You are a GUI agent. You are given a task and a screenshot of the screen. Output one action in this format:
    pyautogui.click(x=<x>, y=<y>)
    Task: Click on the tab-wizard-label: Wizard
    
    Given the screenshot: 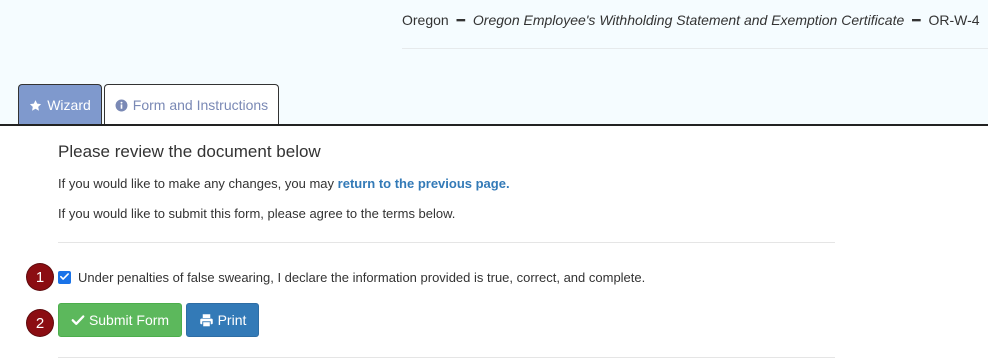 What is the action you would take?
    pyautogui.click(x=69, y=105)
    